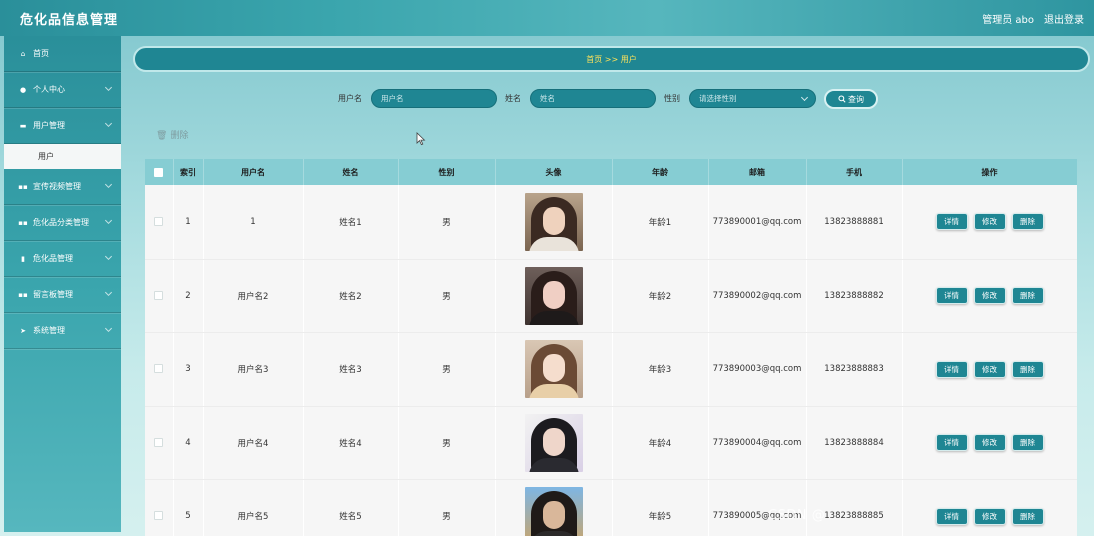  I want to click on gender-select: 请选择性别, so click(752, 98).